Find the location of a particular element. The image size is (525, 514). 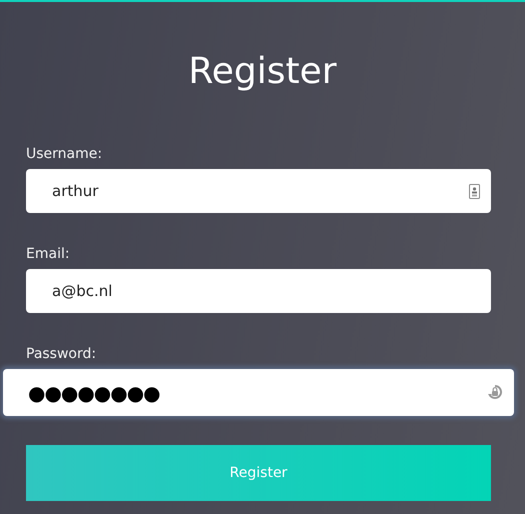

field-label: Email: is located at coordinates (48, 254).